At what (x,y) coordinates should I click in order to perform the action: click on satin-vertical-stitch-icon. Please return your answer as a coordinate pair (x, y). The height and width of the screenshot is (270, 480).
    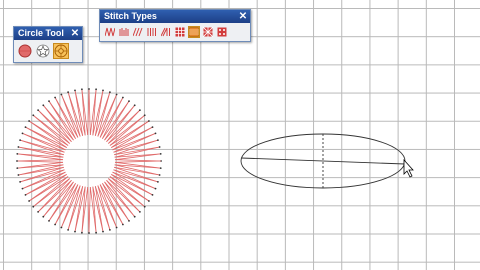
    Looking at the image, I should click on (151, 32).